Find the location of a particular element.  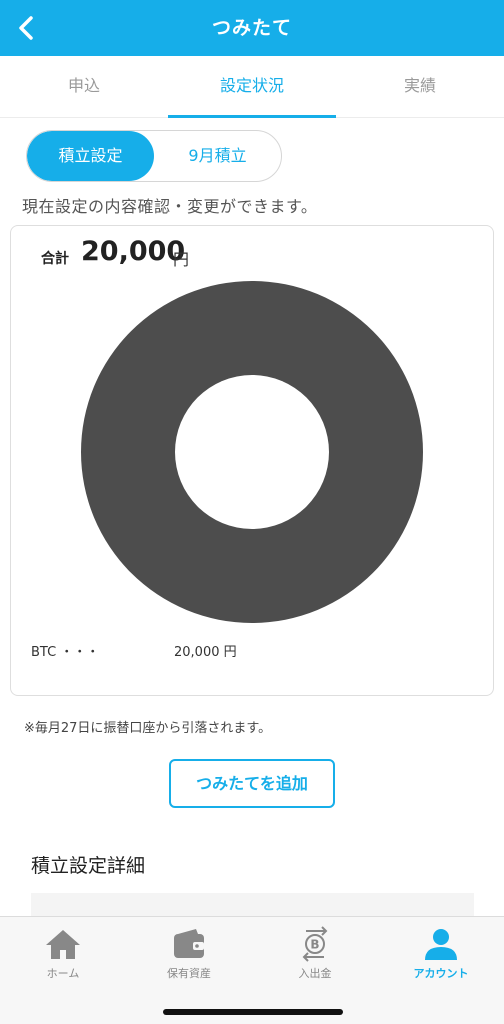

nav-label-assets: 保有資産 is located at coordinates (189, 973).